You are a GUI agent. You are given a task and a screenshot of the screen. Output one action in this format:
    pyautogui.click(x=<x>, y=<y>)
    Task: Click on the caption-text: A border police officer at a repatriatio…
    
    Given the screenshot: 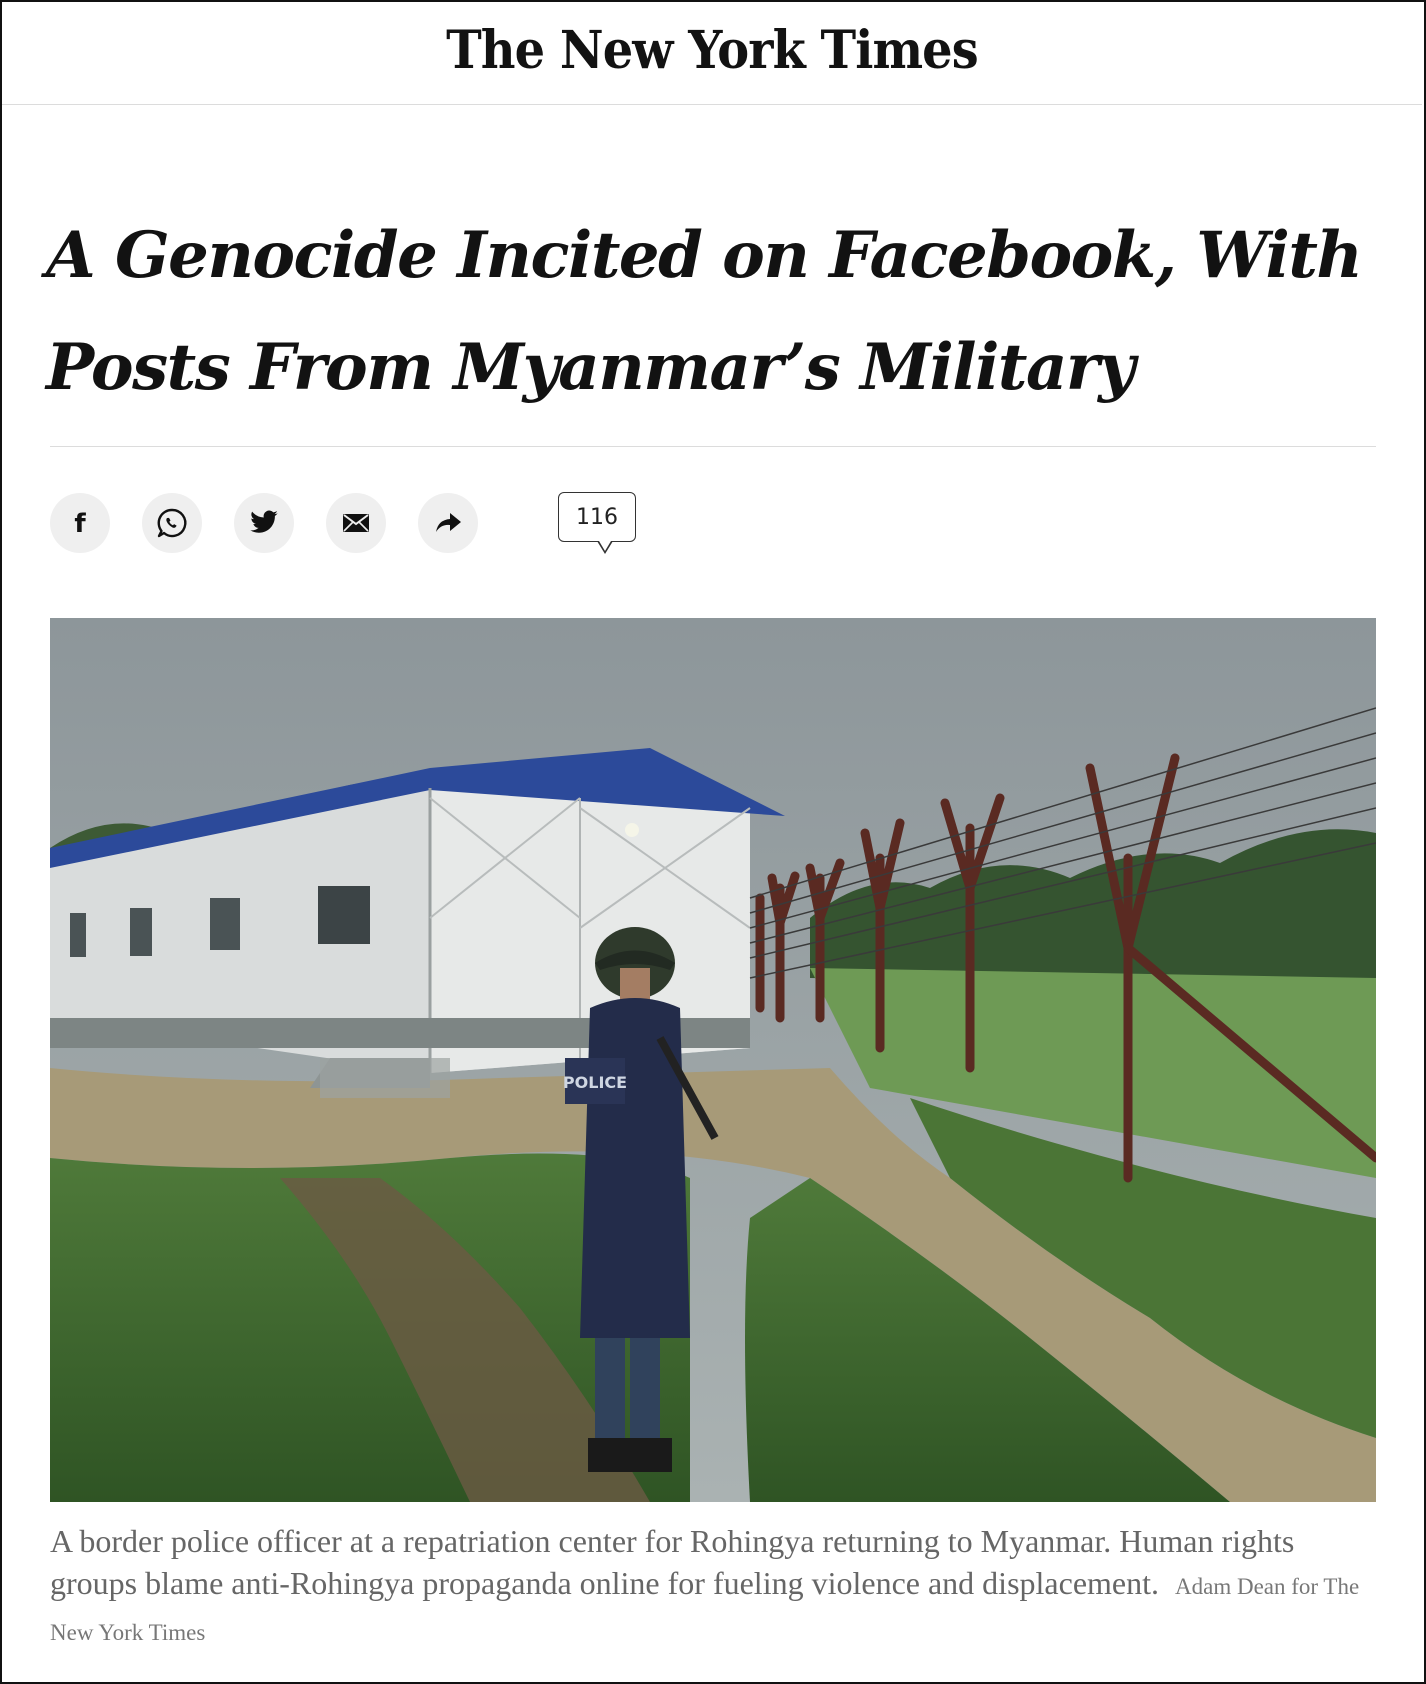 What is the action you would take?
    pyautogui.click(x=672, y=1562)
    